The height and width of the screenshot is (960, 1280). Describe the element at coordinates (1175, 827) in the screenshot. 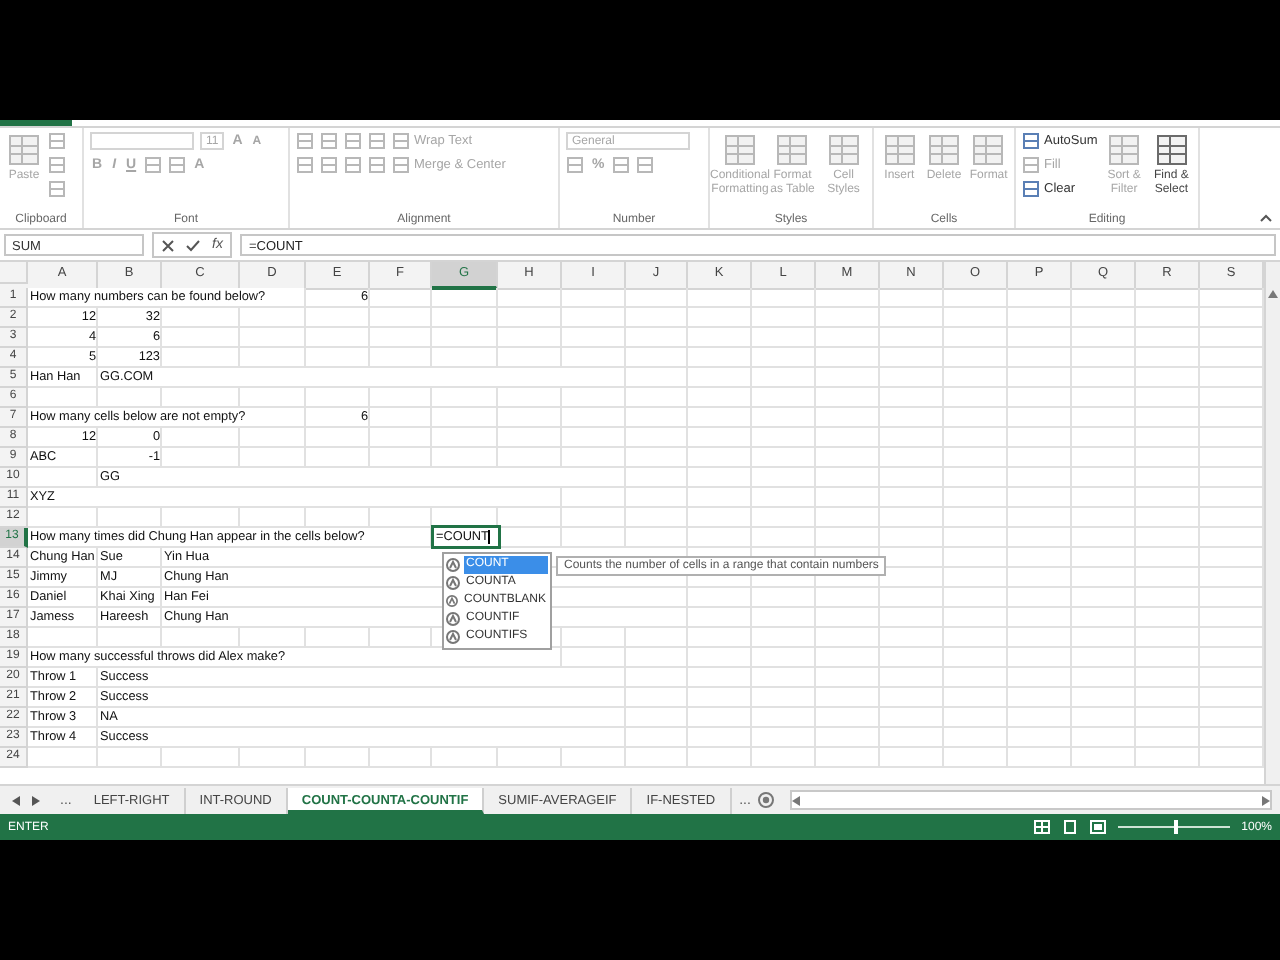

I see `zoom-thumb` at that location.